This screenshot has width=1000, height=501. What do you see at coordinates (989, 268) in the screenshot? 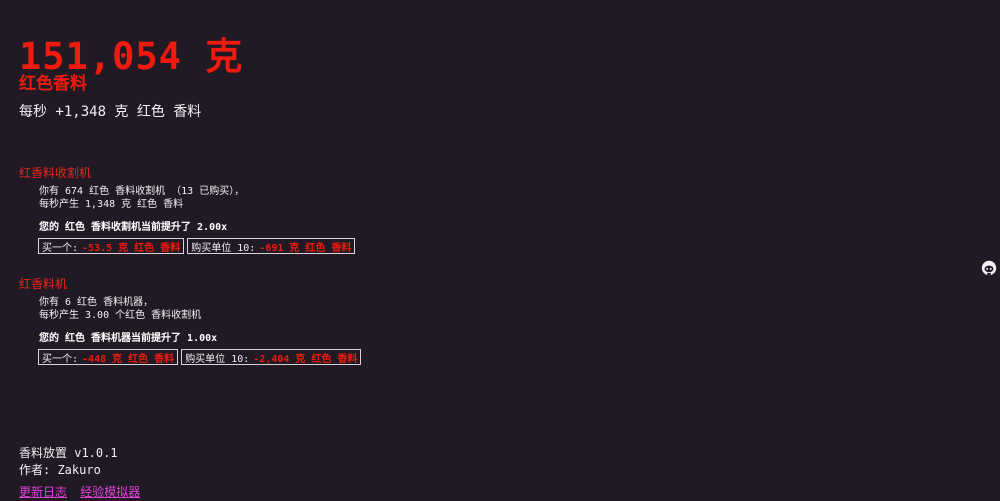
I see `github-octocat-icon` at bounding box center [989, 268].